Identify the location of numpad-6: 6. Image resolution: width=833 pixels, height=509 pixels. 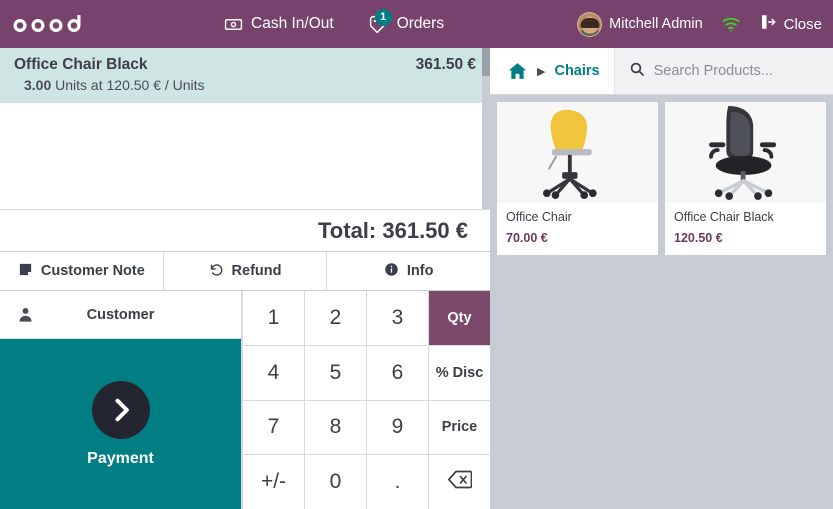
(397, 372).